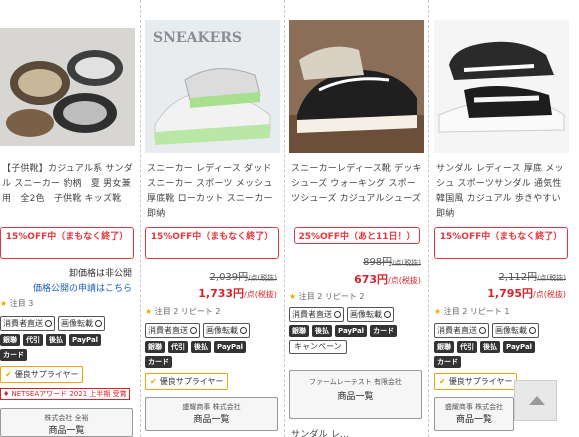 The width and height of the screenshot is (579, 437). What do you see at coordinates (472, 311) in the screenshot?
I see `stats-label: ★ 注目 2 リピート 1` at bounding box center [472, 311].